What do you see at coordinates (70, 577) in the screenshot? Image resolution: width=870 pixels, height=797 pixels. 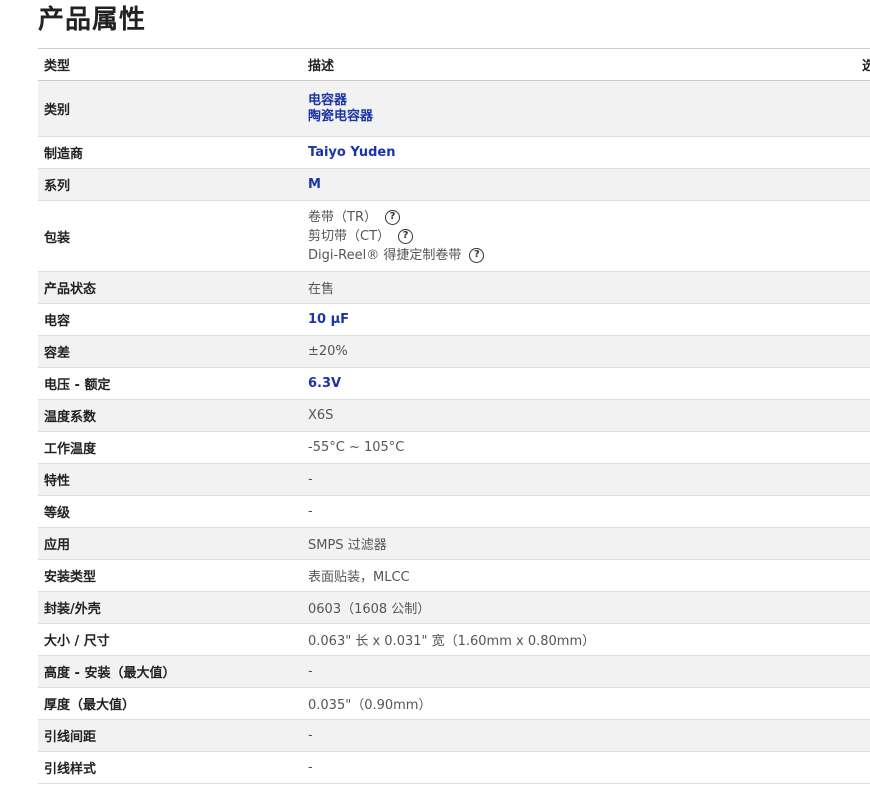 I see `row-label: 安装类型` at bounding box center [70, 577].